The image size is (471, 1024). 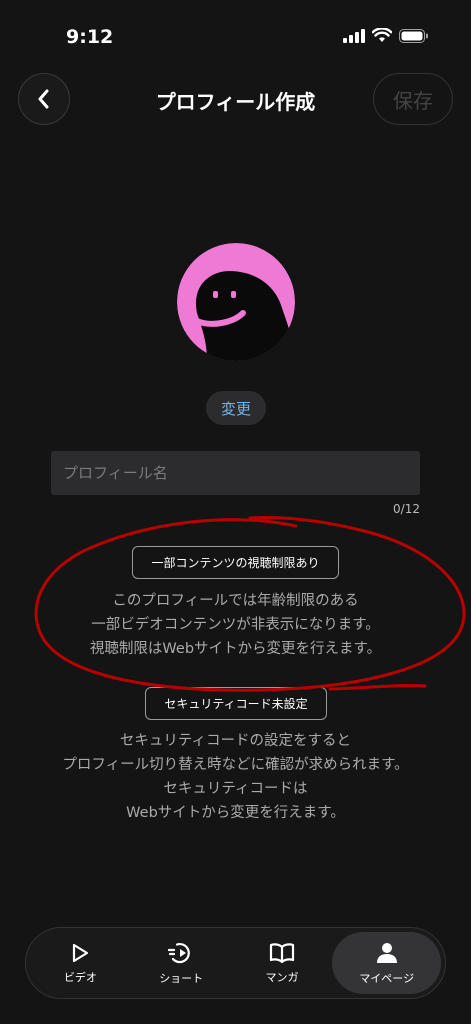 I want to click on save-button: 保存, so click(x=413, y=99).